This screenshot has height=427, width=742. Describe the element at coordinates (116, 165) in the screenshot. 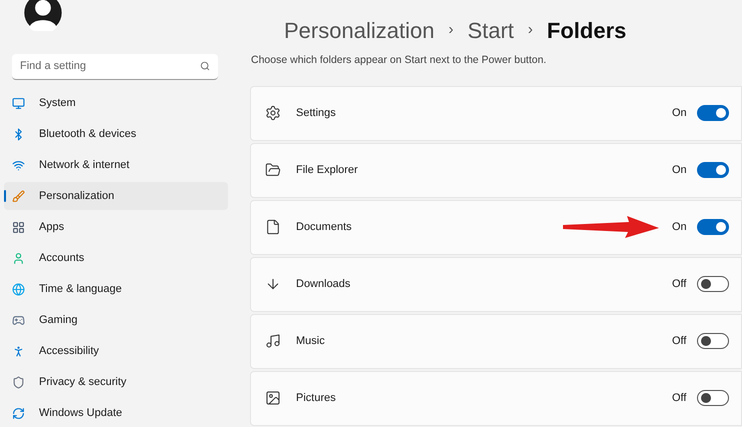

I see `nav-item: Network & internet` at that location.